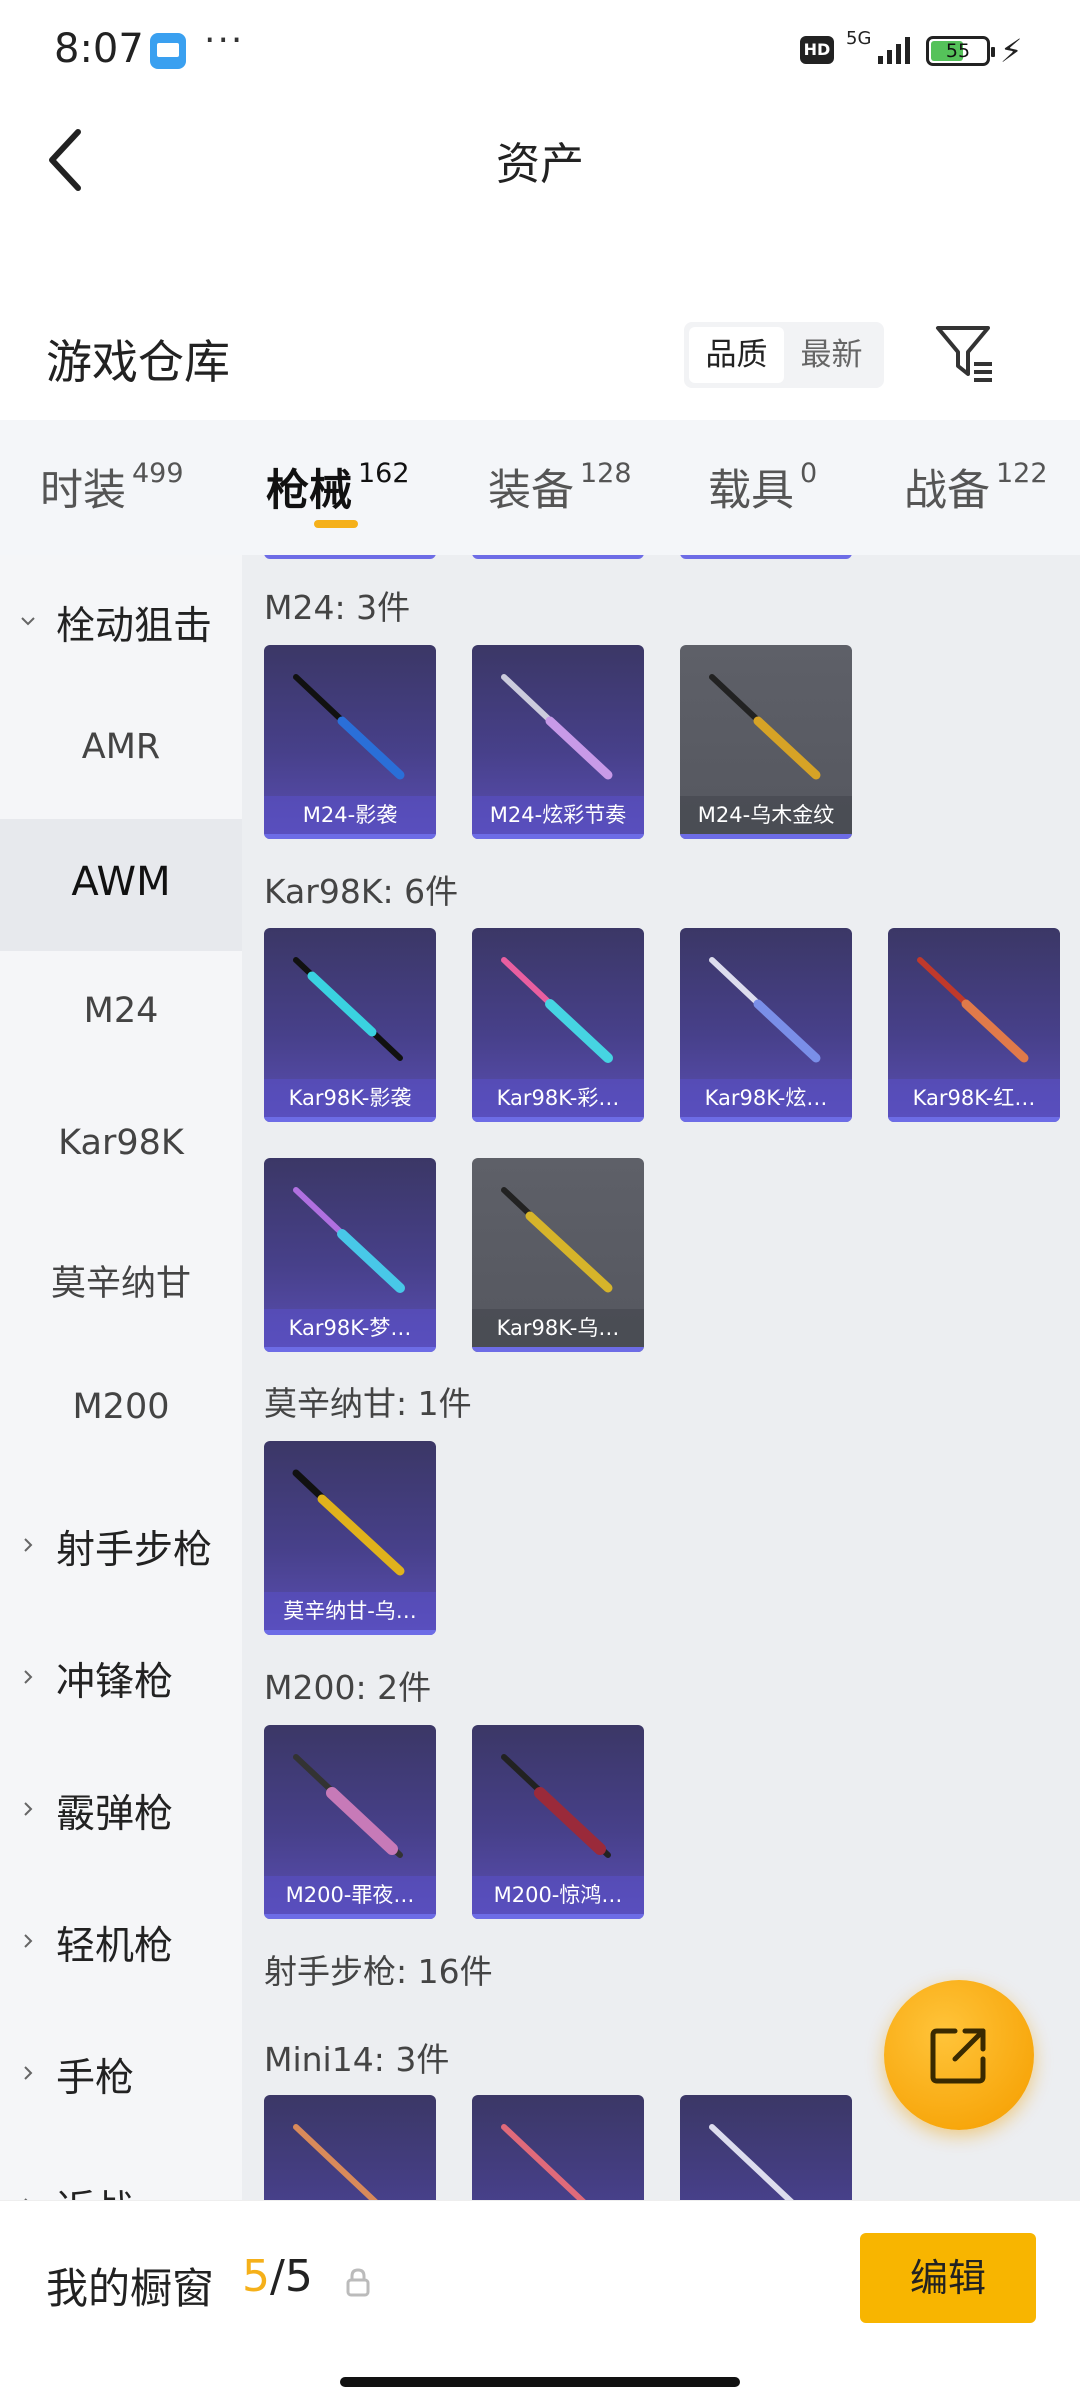 The image size is (1080, 2400). Describe the element at coordinates (736, 355) in the screenshot. I see `sort-quality-button: 品质` at that location.